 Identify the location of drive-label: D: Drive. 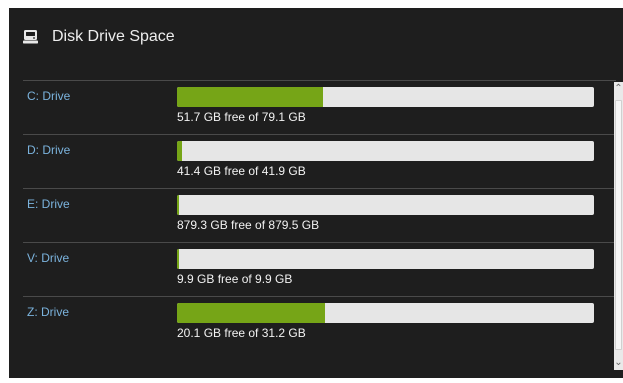
(48, 150).